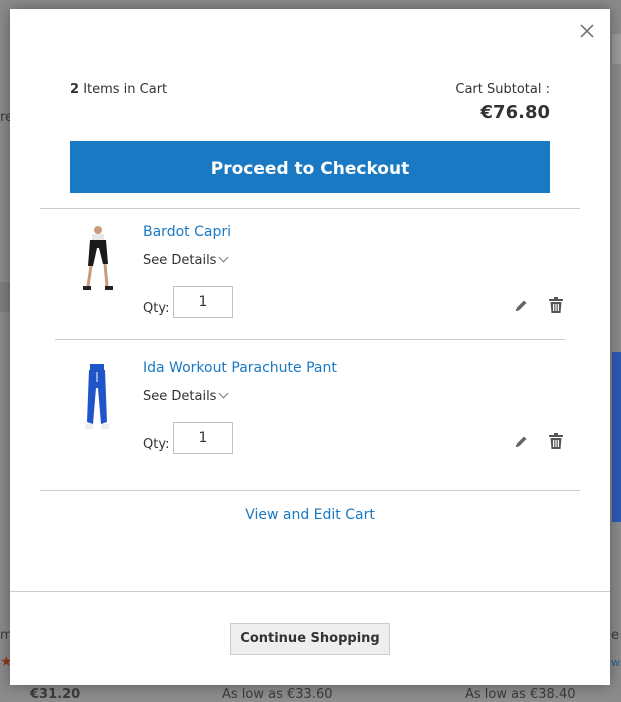 This screenshot has height=702, width=621. What do you see at coordinates (310, 515) in the screenshot?
I see `view-and-edit-cart-link: View and Edit Cart` at bounding box center [310, 515].